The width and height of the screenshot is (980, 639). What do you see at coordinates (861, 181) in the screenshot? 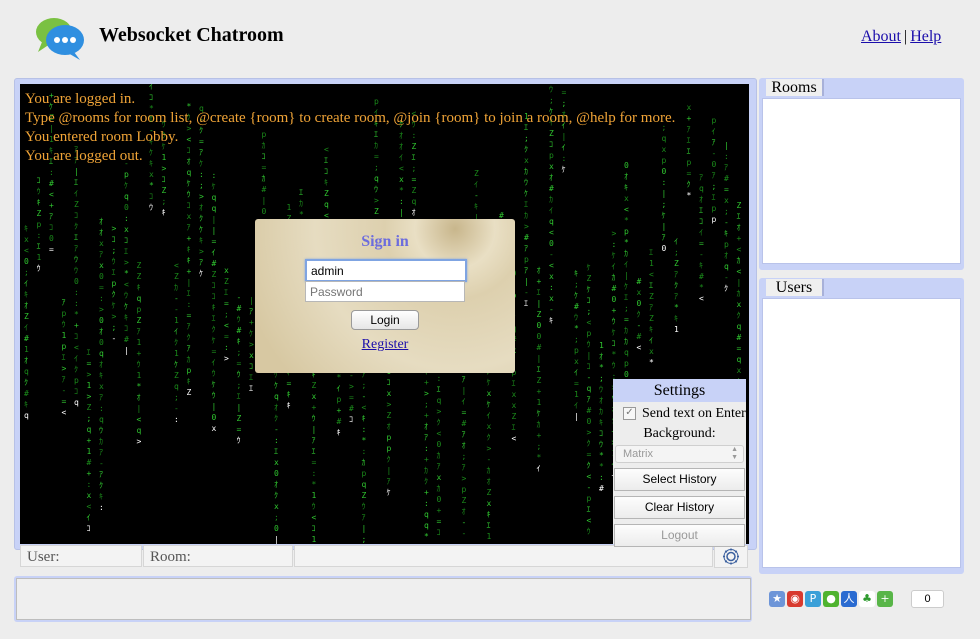
I see `rooms-list` at bounding box center [861, 181].